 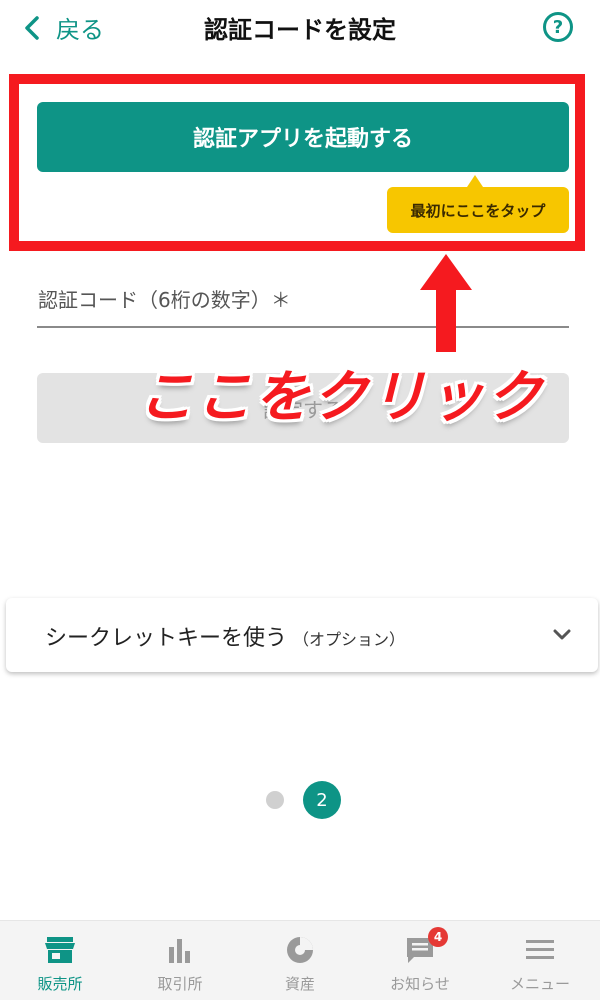 I want to click on annotation-text: ここをクリック, so click(x=341, y=397).